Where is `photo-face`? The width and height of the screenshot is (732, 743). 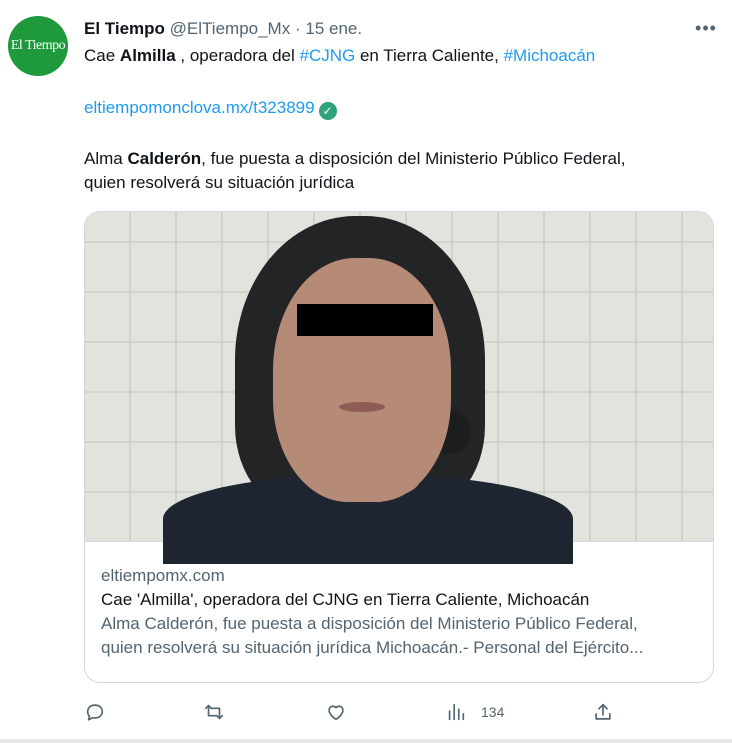 photo-face is located at coordinates (362, 380).